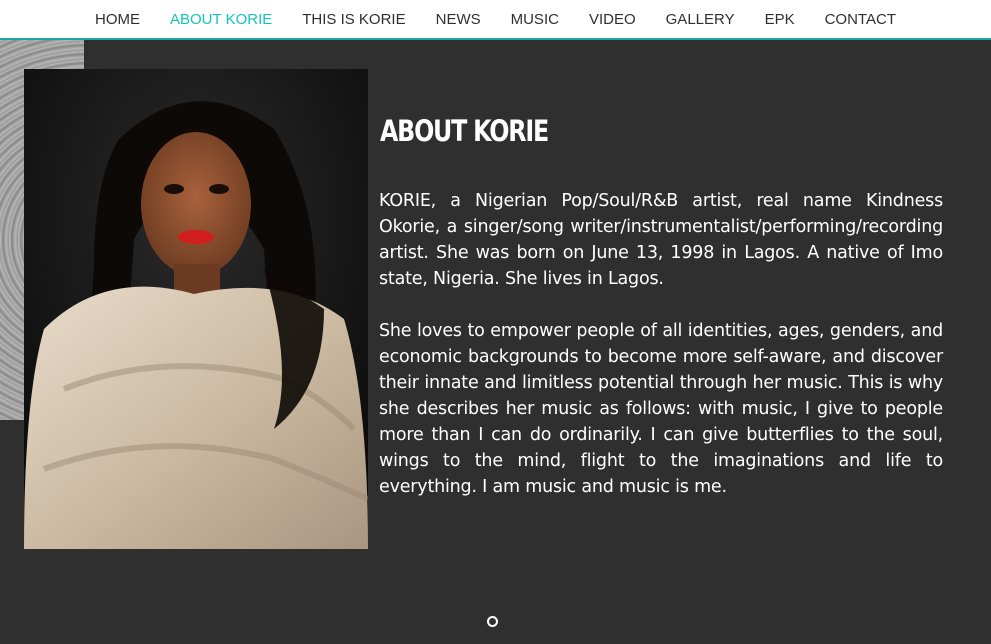 Image resolution: width=991 pixels, height=644 pixels. What do you see at coordinates (221, 19) in the screenshot?
I see `nav-about-korie: ABOUT KORIE` at bounding box center [221, 19].